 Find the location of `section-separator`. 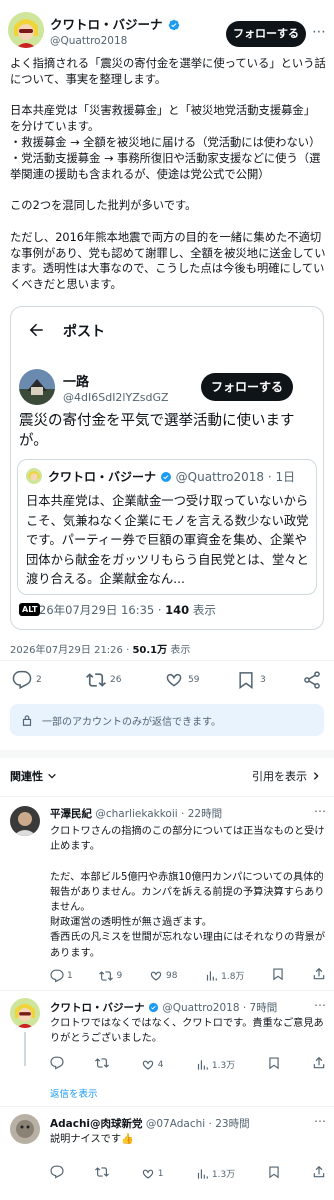

section-separator is located at coordinates (167, 754).